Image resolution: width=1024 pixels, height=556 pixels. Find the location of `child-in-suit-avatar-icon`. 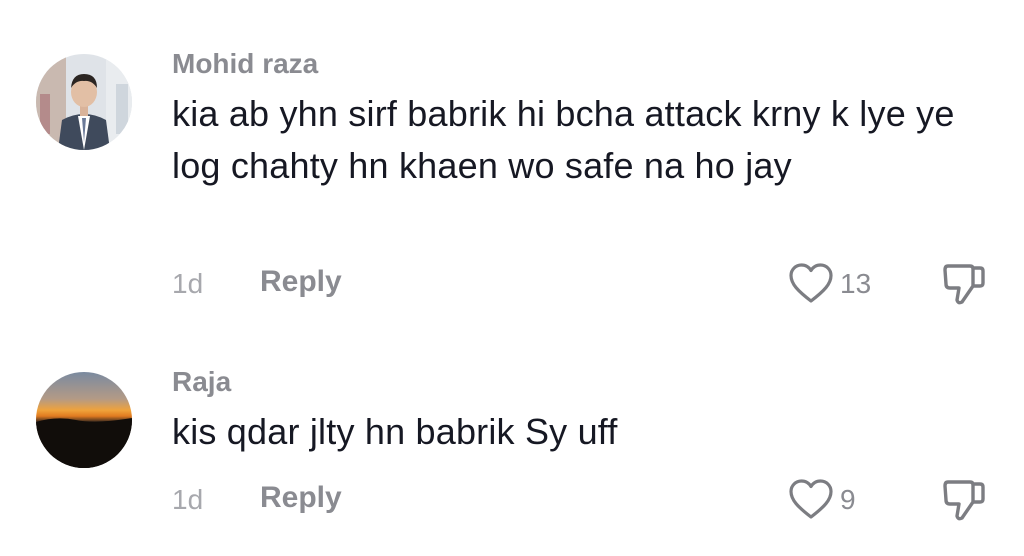

child-in-suit-avatar-icon is located at coordinates (84, 102).